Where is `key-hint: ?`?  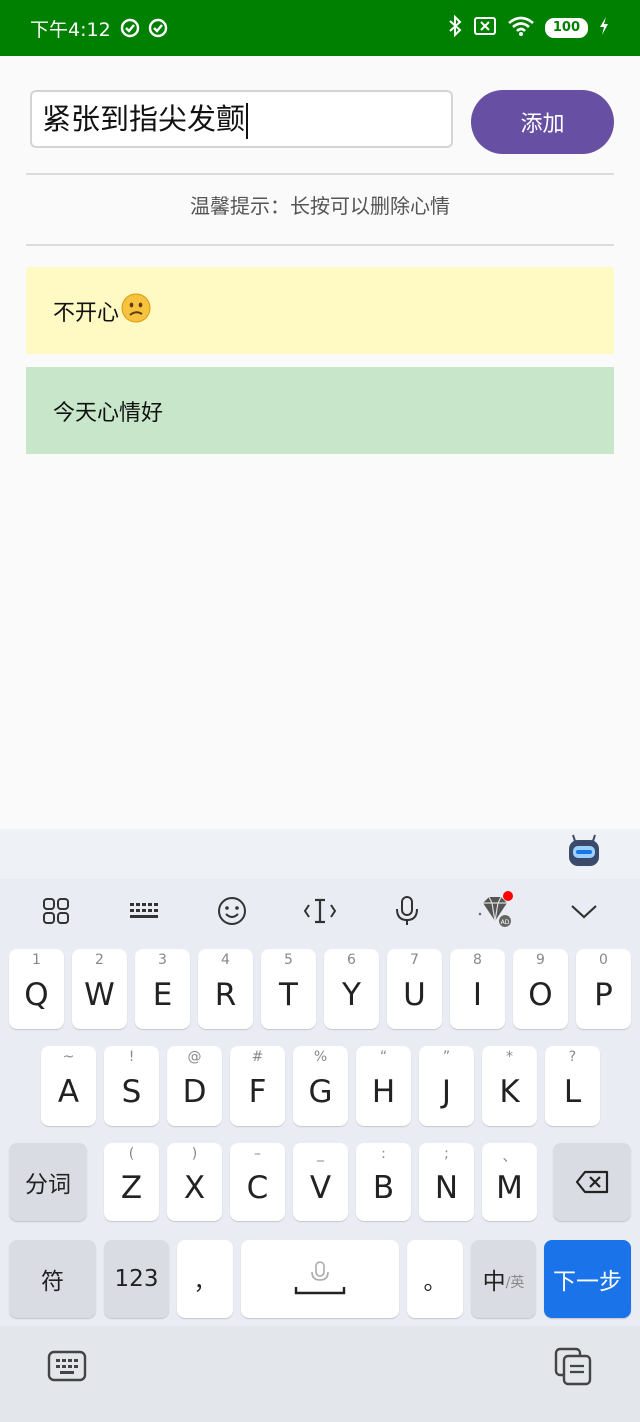 key-hint: ? is located at coordinates (572, 1057).